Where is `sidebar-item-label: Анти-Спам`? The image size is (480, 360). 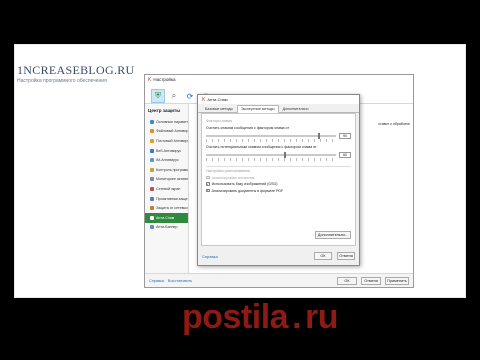 sidebar-item-label: Анти-Спам is located at coordinates (165, 217).